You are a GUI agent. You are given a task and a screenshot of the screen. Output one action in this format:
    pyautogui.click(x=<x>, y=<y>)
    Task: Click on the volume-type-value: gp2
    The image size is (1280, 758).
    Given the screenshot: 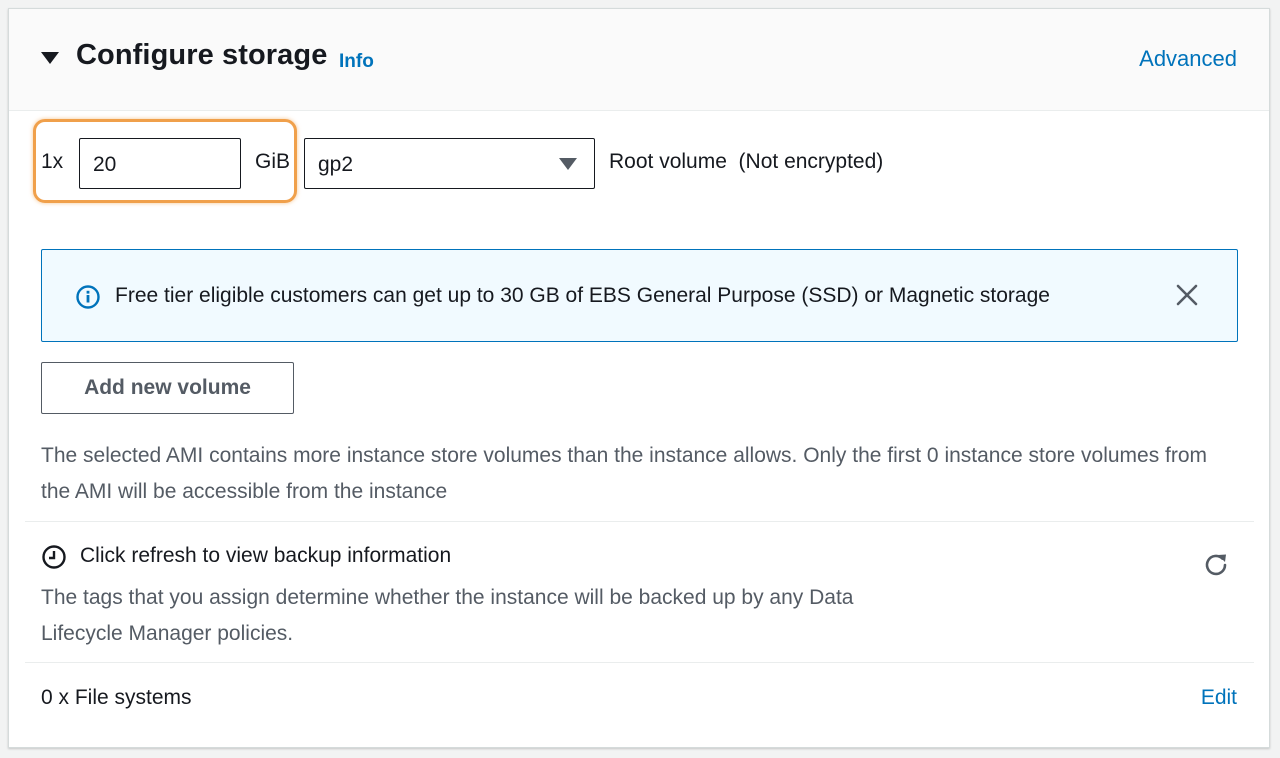 What is the action you would take?
    pyautogui.click(x=336, y=164)
    